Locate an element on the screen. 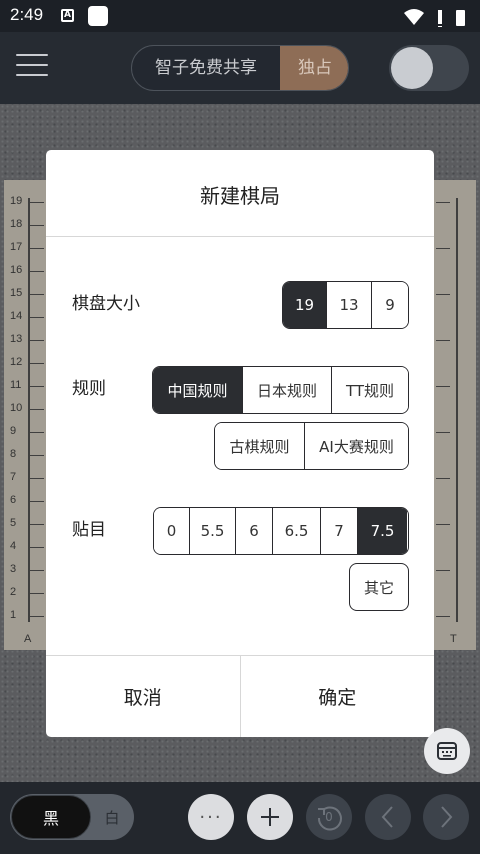 This screenshot has height=854, width=480. share-mode-segmented: 智子免费共享 独占 is located at coordinates (240, 68).